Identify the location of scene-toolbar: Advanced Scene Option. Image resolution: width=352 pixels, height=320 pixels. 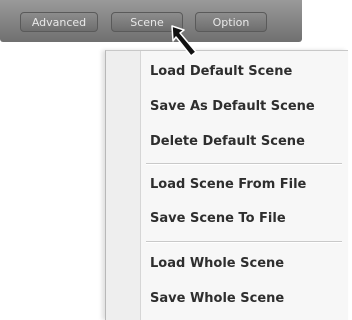
(151, 21).